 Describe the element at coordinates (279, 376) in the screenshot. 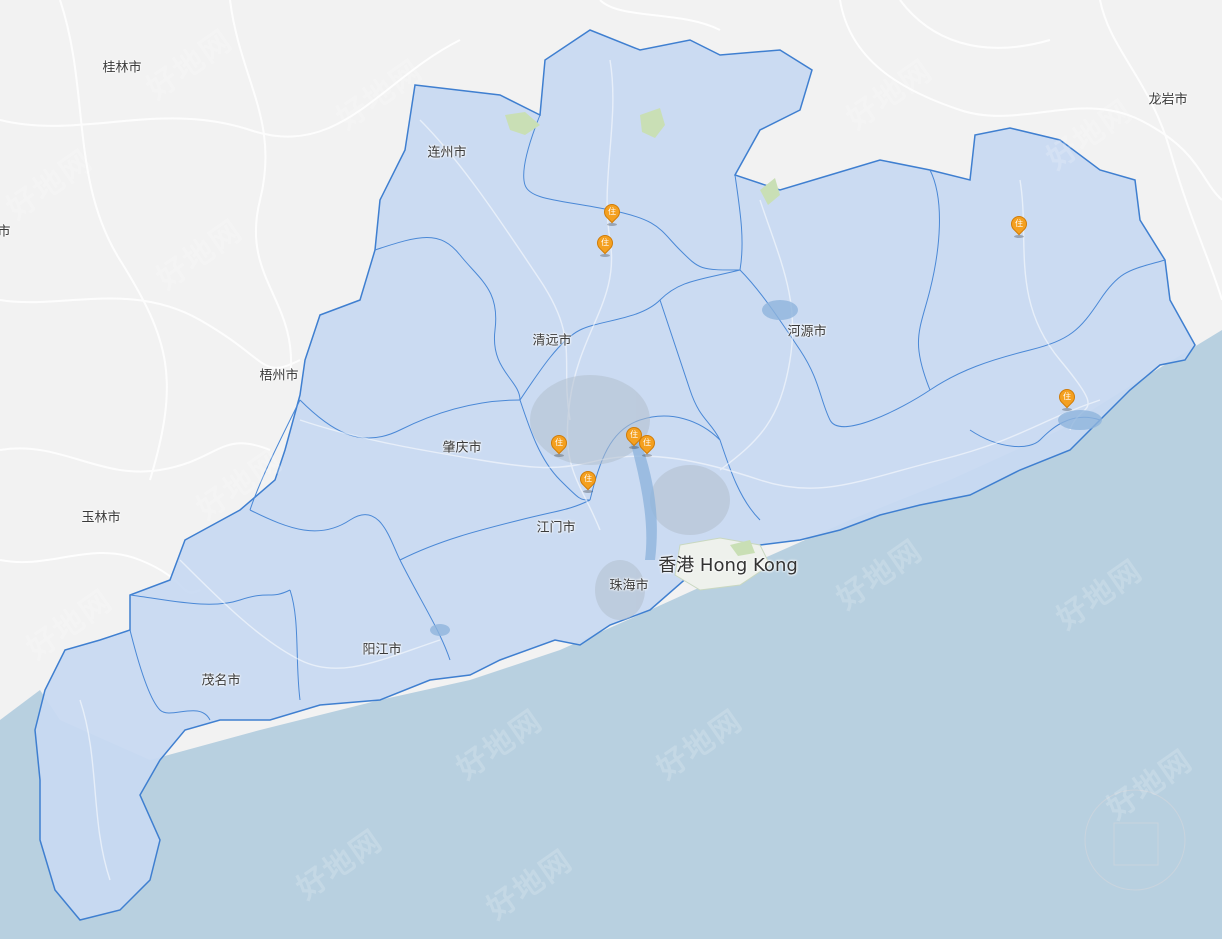

I see `city-label-wuzhou: 梧州市` at that location.